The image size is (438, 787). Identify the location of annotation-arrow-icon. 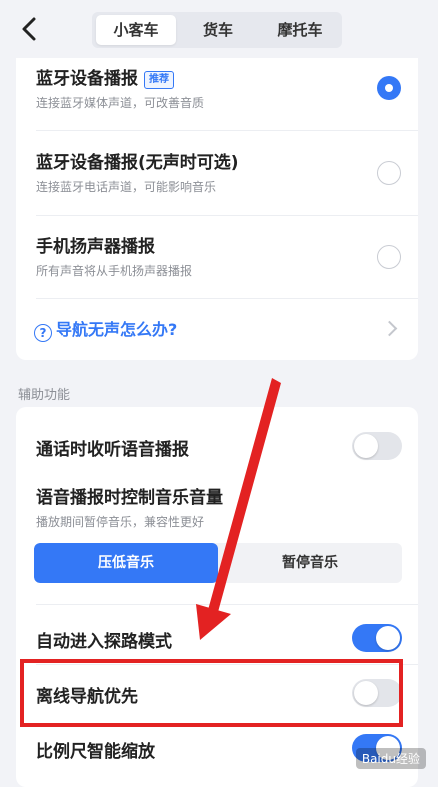
(238, 509).